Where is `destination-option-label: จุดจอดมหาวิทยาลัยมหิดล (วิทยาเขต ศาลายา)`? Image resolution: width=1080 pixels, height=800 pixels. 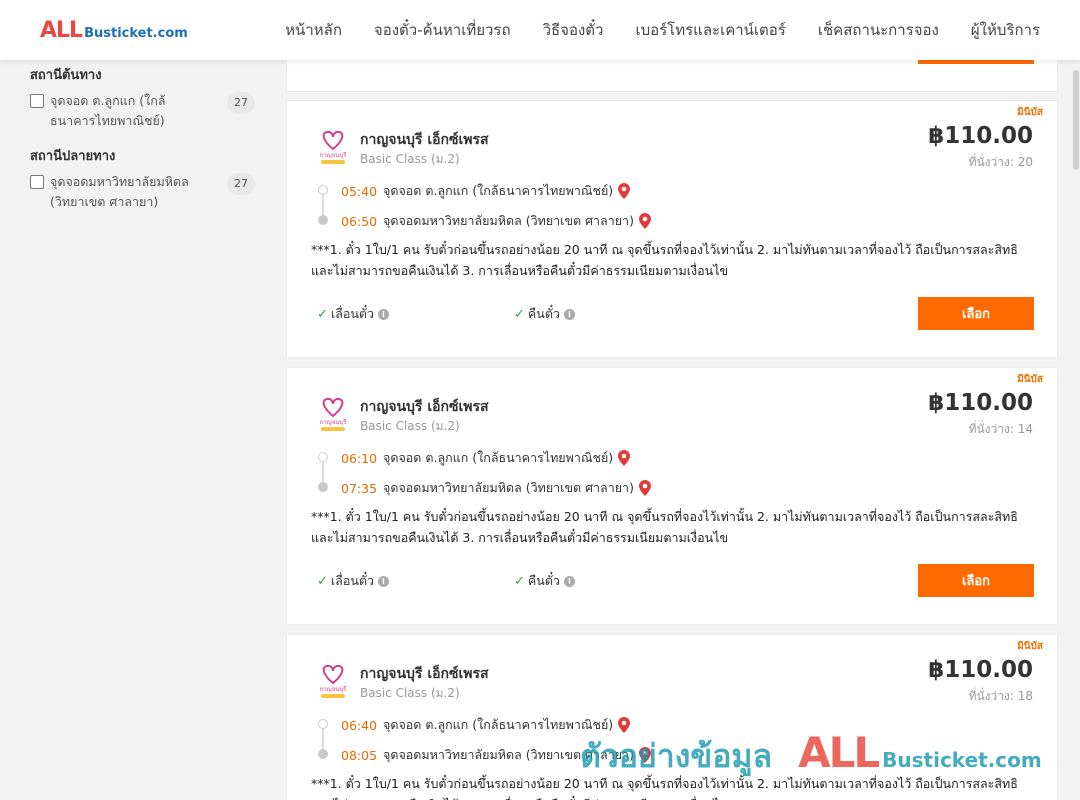
destination-option-label: จุดจอดมหาวิทยาลัยมหิดล (วิทยาเขต ศาลายา) is located at coordinates (119, 191).